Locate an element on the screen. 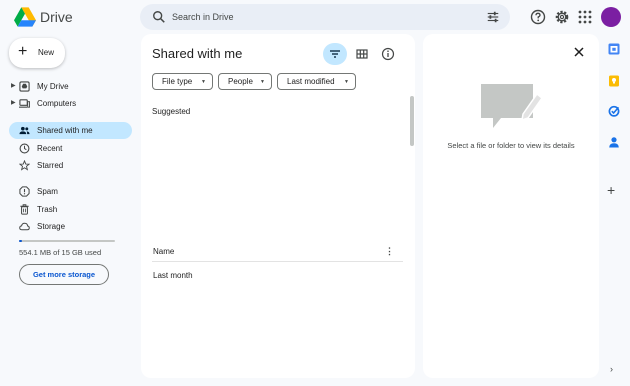 Image resolution: width=630 pixels, height=386 pixels. filter-button is located at coordinates (335, 54).